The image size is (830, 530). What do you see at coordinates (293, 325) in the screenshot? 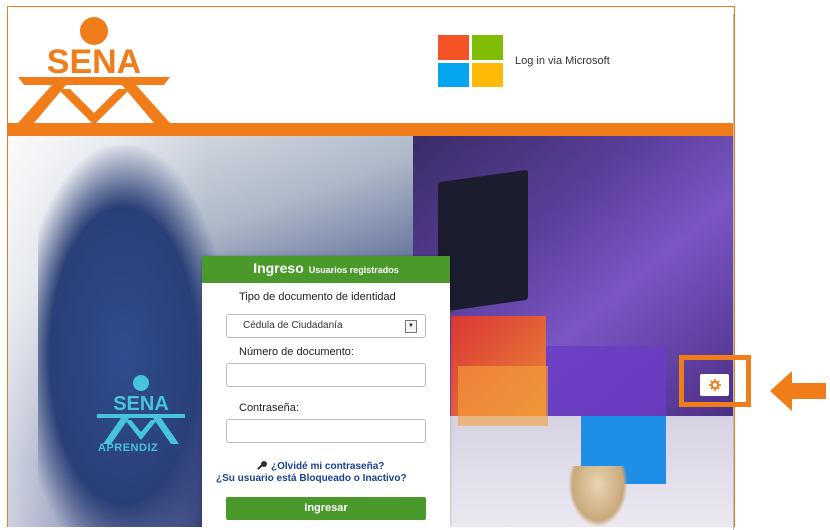
I see `doc-type-selected-value: Cédula de Ciudadanía` at bounding box center [293, 325].